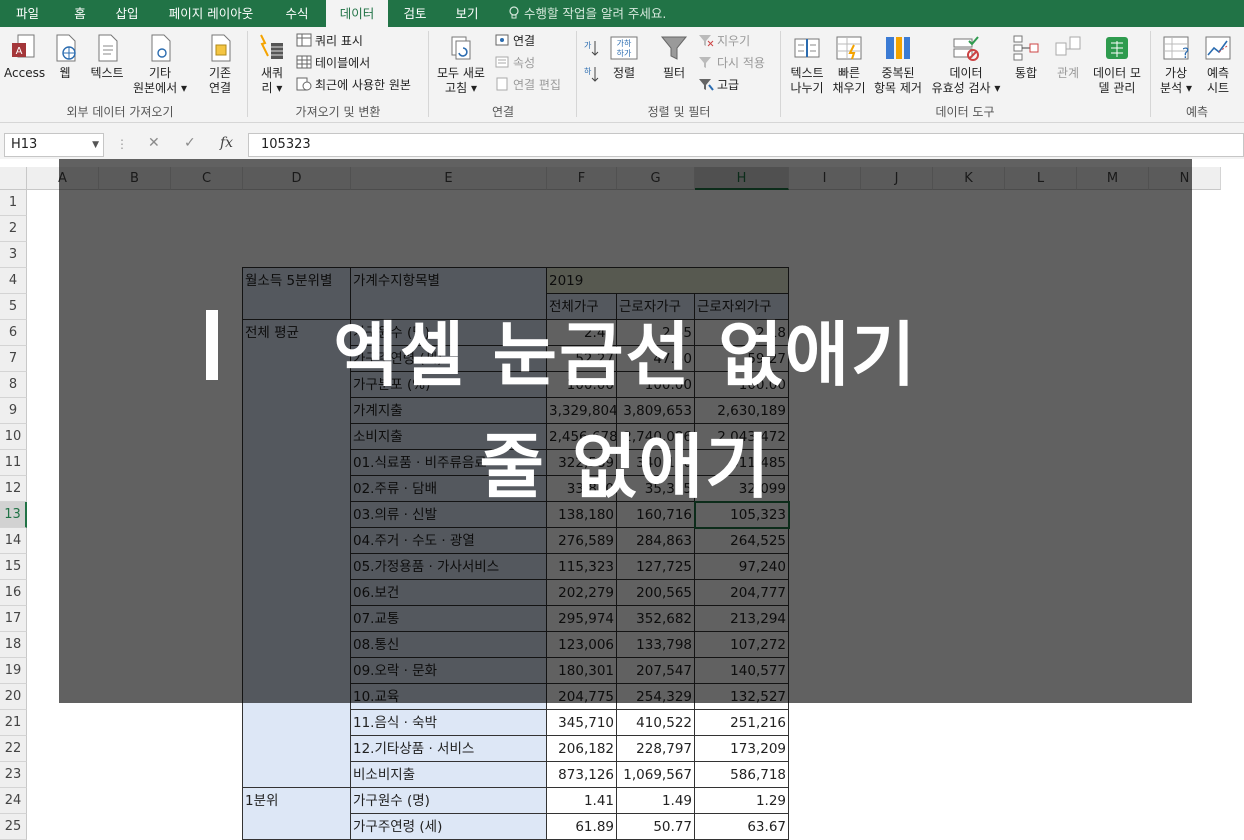 The height and width of the screenshot is (840, 1244). I want to click on name-box: H13 ▼, so click(54, 145).